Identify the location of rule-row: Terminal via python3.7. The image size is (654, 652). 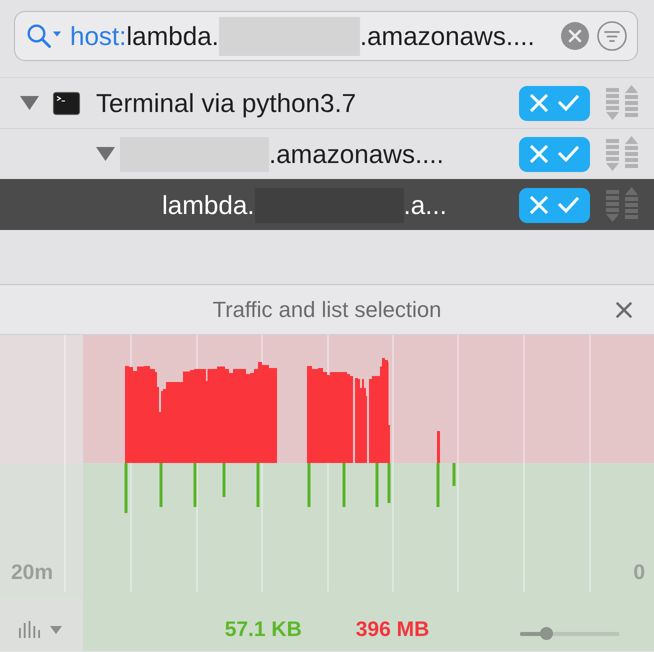
(327, 102).